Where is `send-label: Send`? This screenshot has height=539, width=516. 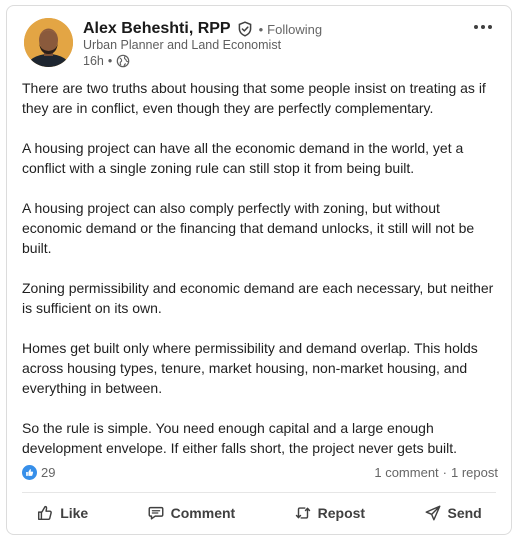 send-label: Send is located at coordinates (464, 513).